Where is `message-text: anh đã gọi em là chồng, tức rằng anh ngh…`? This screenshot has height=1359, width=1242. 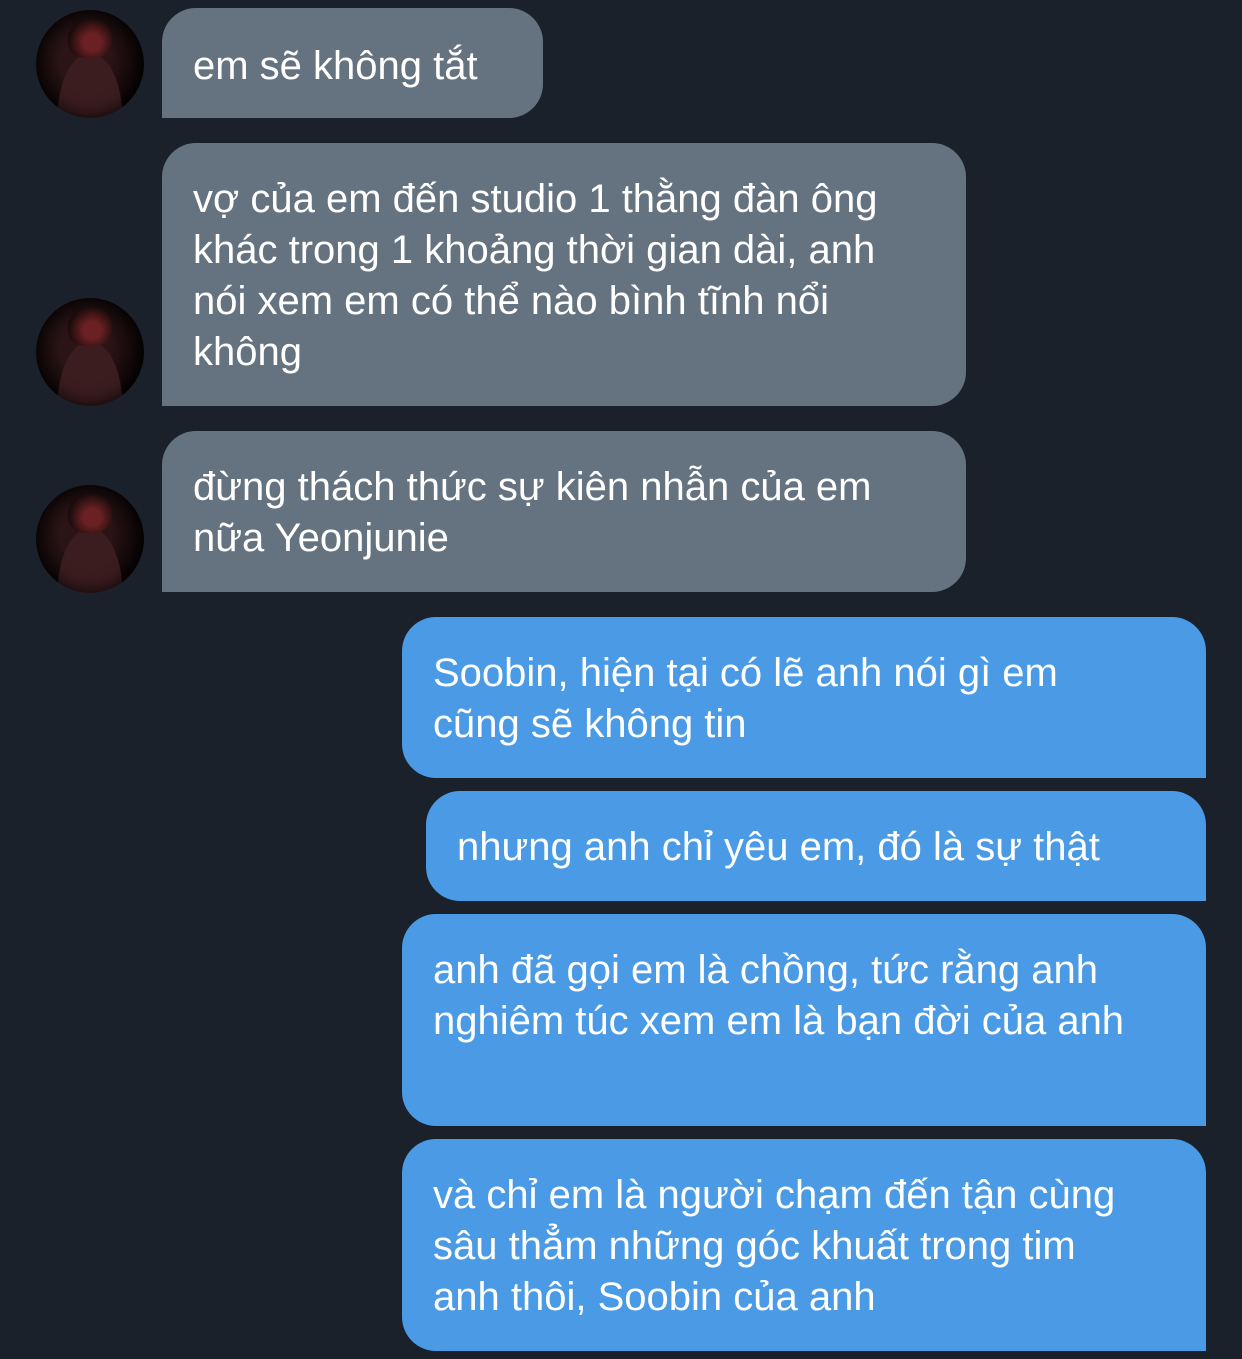 message-text: anh đã gọi em là chồng, tức rằng anh ngh… is located at coordinates (779, 995).